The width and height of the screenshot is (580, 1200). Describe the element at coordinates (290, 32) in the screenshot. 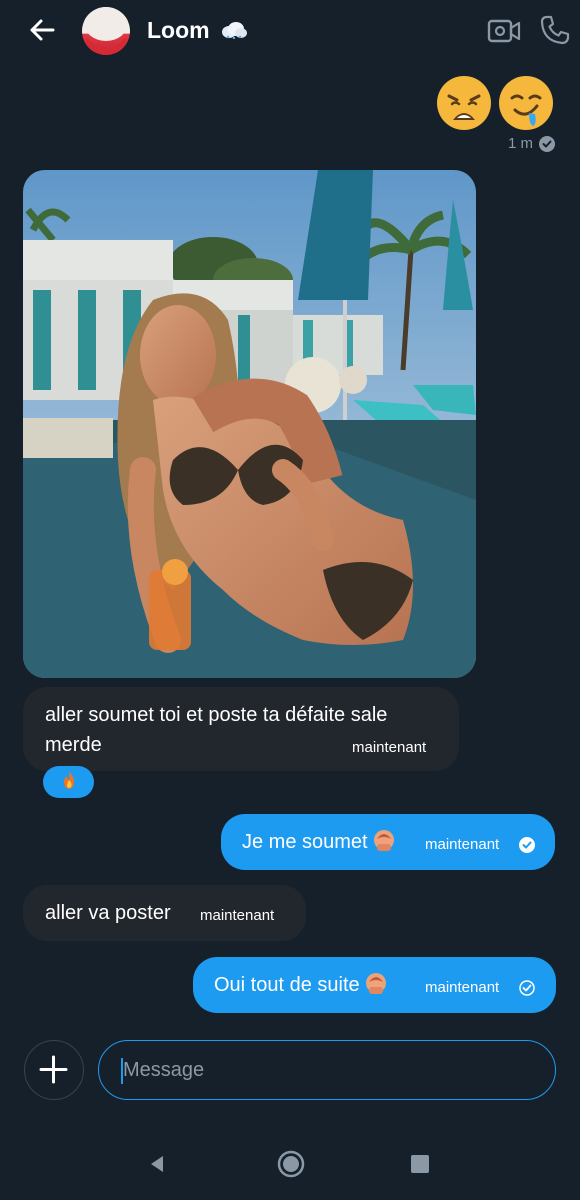

I see `conversation-header: Loom` at that location.